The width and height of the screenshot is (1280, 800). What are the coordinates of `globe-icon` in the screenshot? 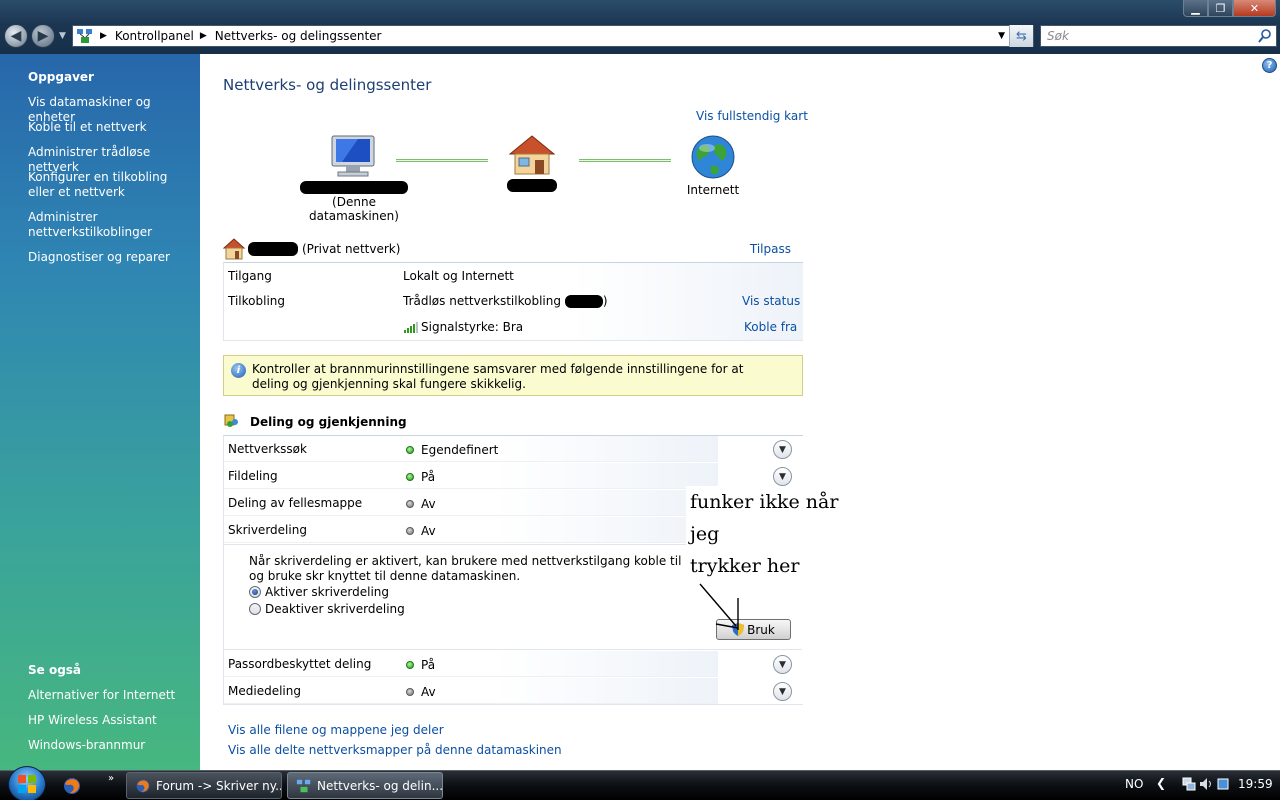 It's located at (713, 157).